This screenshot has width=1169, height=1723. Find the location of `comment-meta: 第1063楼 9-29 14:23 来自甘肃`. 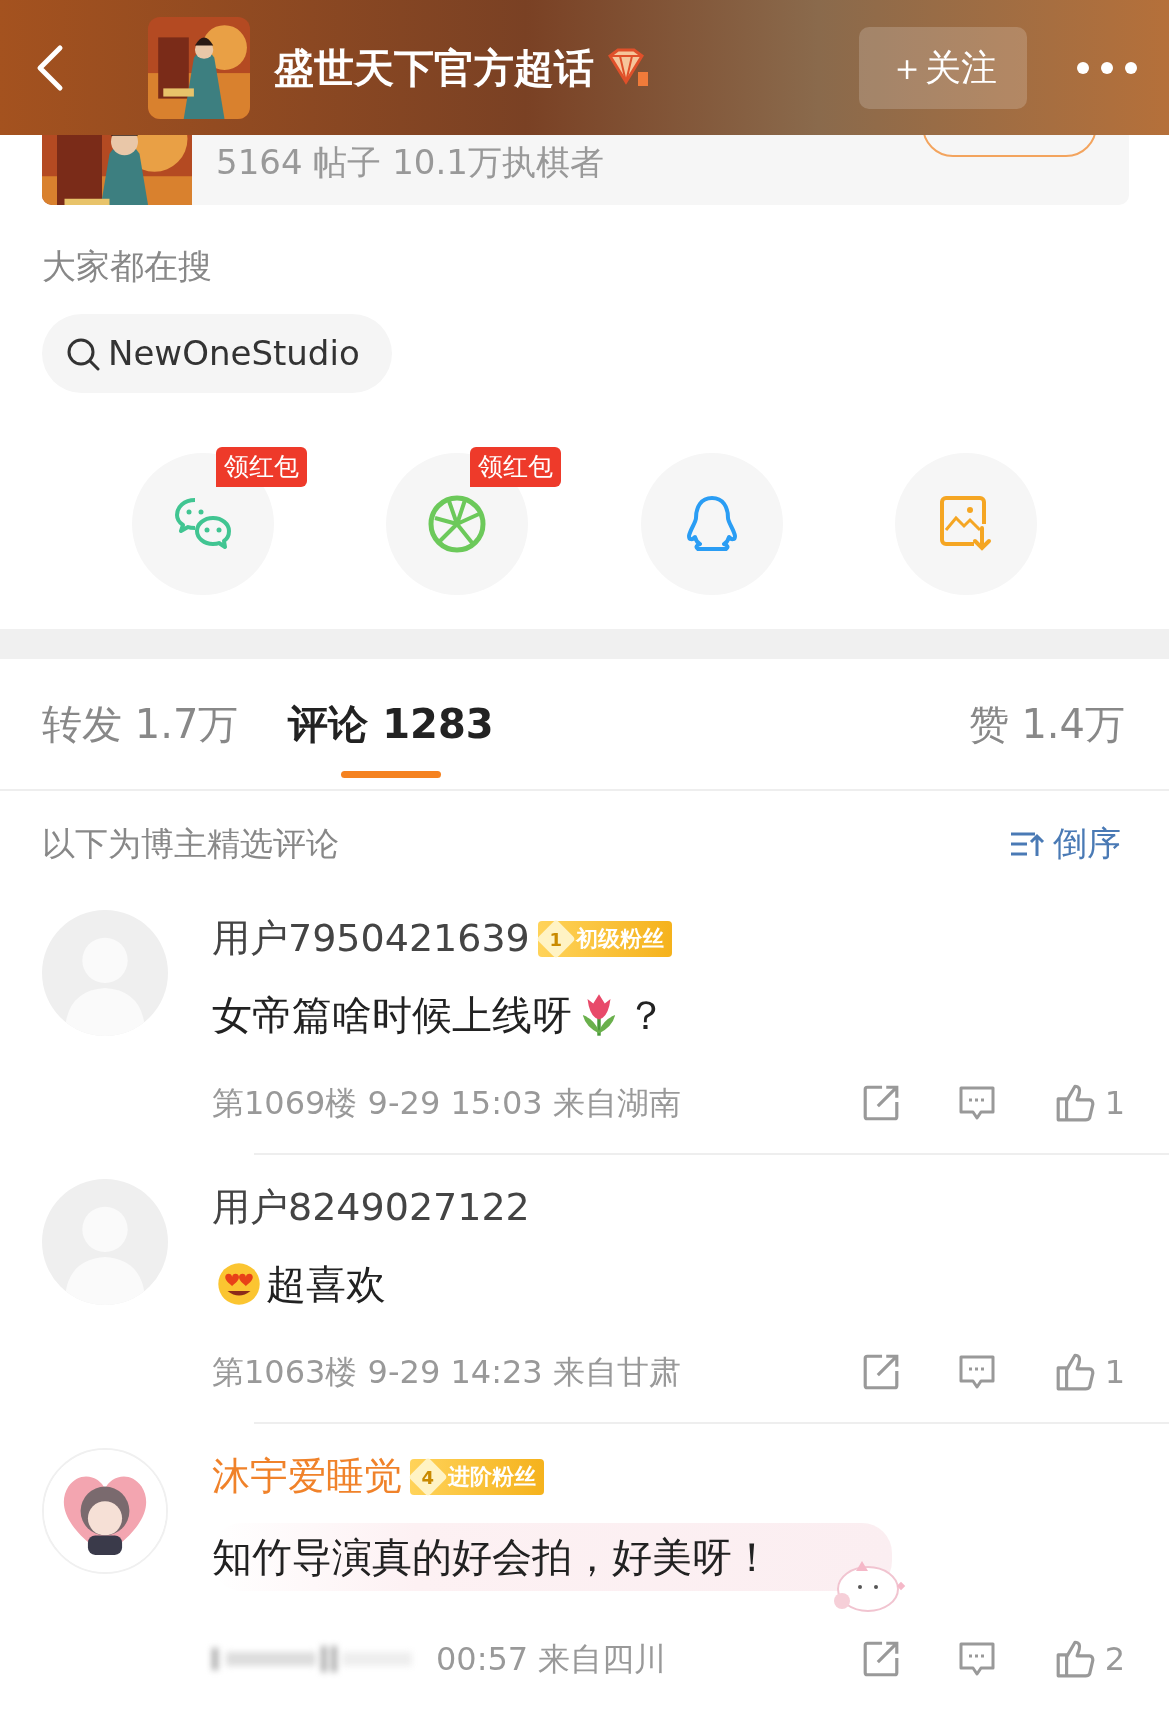

comment-meta: 第1063楼 9-29 14:23 来自甘肃 is located at coordinates (446, 1372).